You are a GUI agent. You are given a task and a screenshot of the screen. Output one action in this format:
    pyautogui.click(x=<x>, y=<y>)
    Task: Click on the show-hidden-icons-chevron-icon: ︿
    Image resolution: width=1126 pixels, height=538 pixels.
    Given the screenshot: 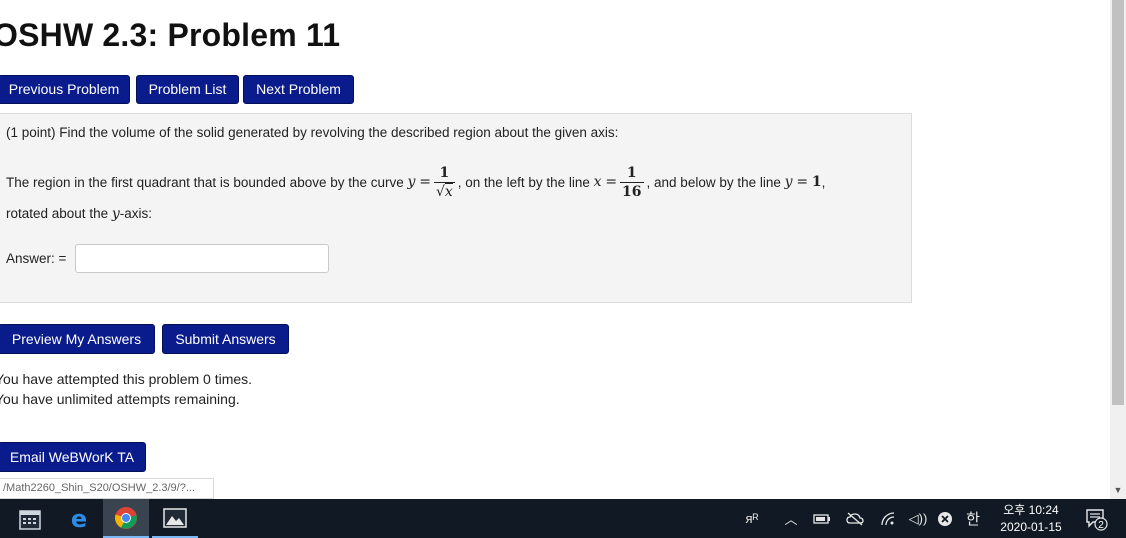 What is the action you would take?
    pyautogui.click(x=791, y=518)
    